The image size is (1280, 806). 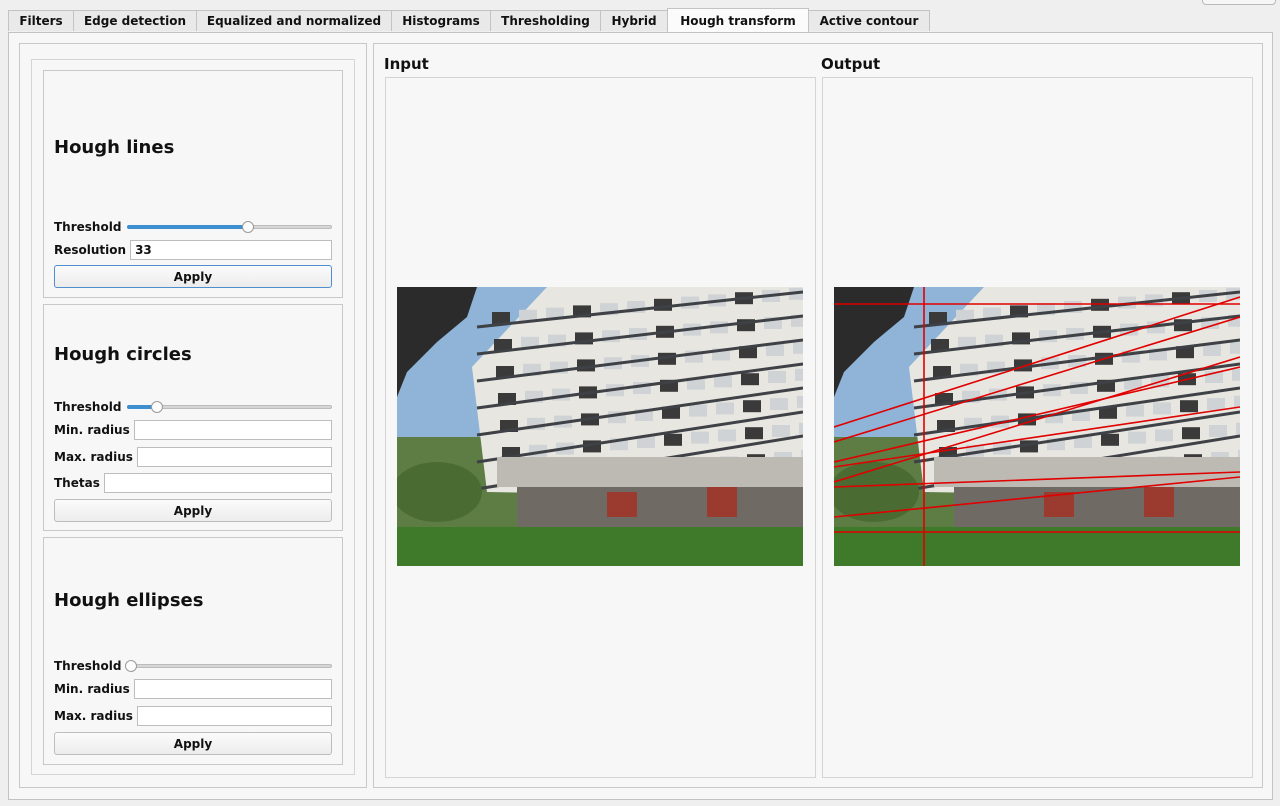 I want to click on input-title: Input, so click(x=406, y=64).